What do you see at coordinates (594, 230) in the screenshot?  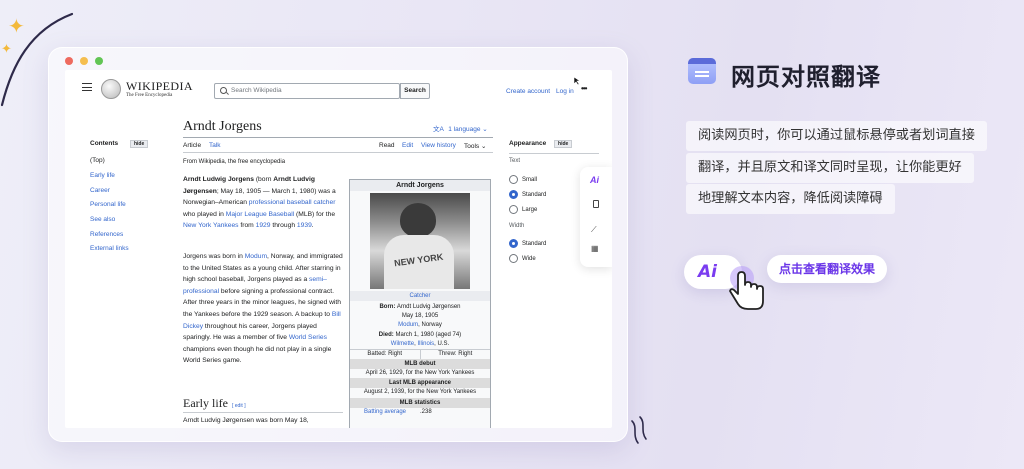 I see `magic-wand-icon: ⟋` at bounding box center [594, 230].